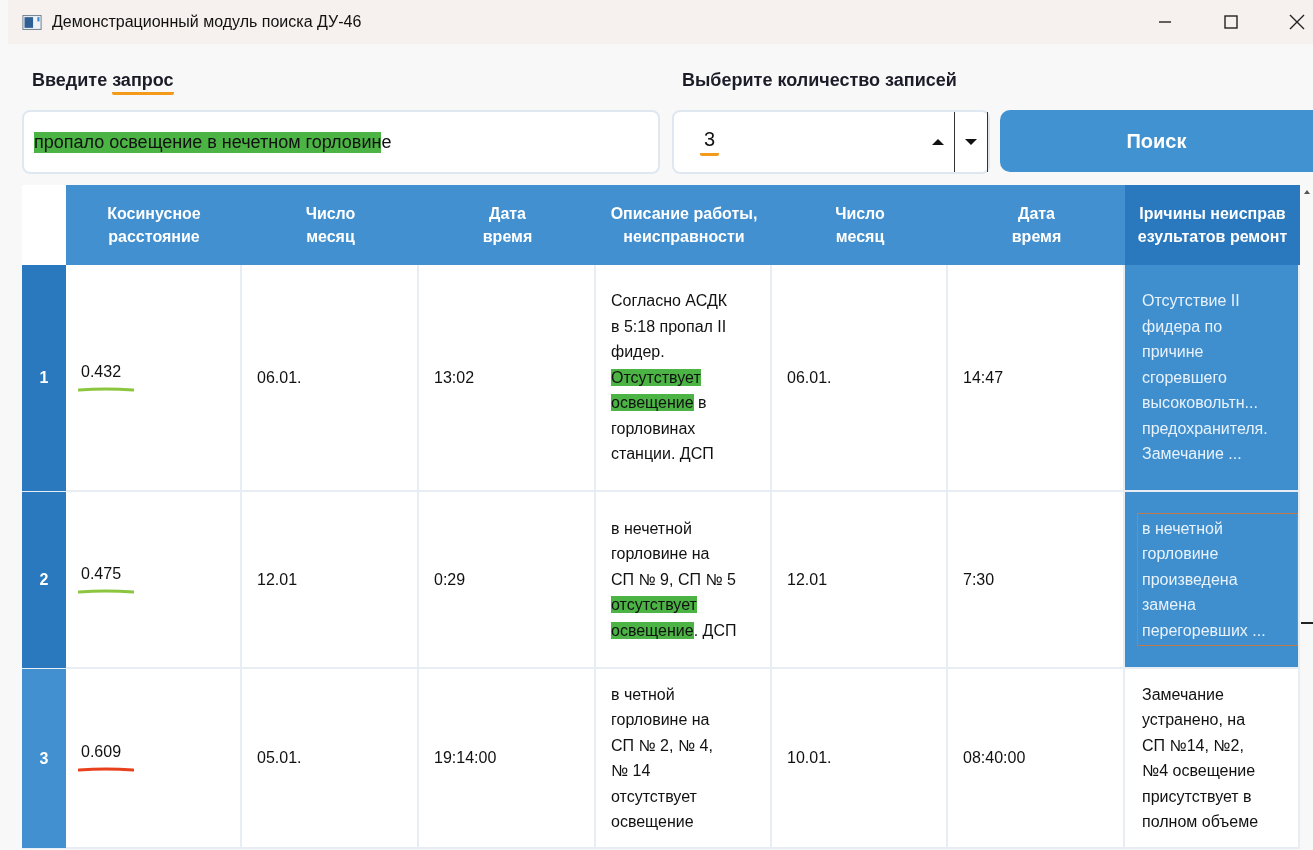  I want to click on row-header: 1, so click(44, 378).